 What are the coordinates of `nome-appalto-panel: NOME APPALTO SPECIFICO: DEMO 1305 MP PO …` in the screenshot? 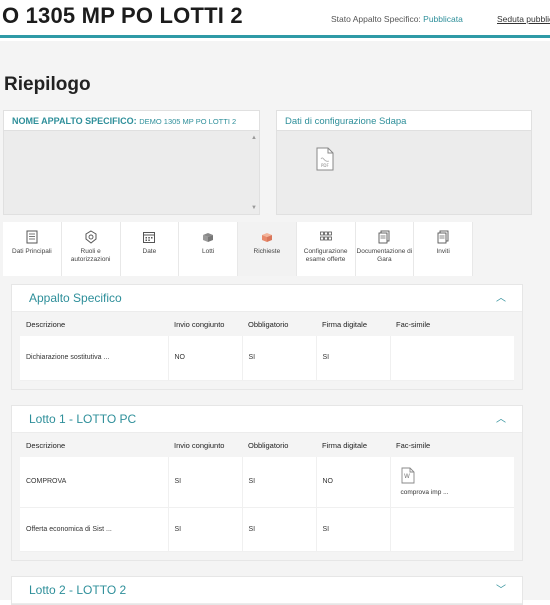 It's located at (131, 162).